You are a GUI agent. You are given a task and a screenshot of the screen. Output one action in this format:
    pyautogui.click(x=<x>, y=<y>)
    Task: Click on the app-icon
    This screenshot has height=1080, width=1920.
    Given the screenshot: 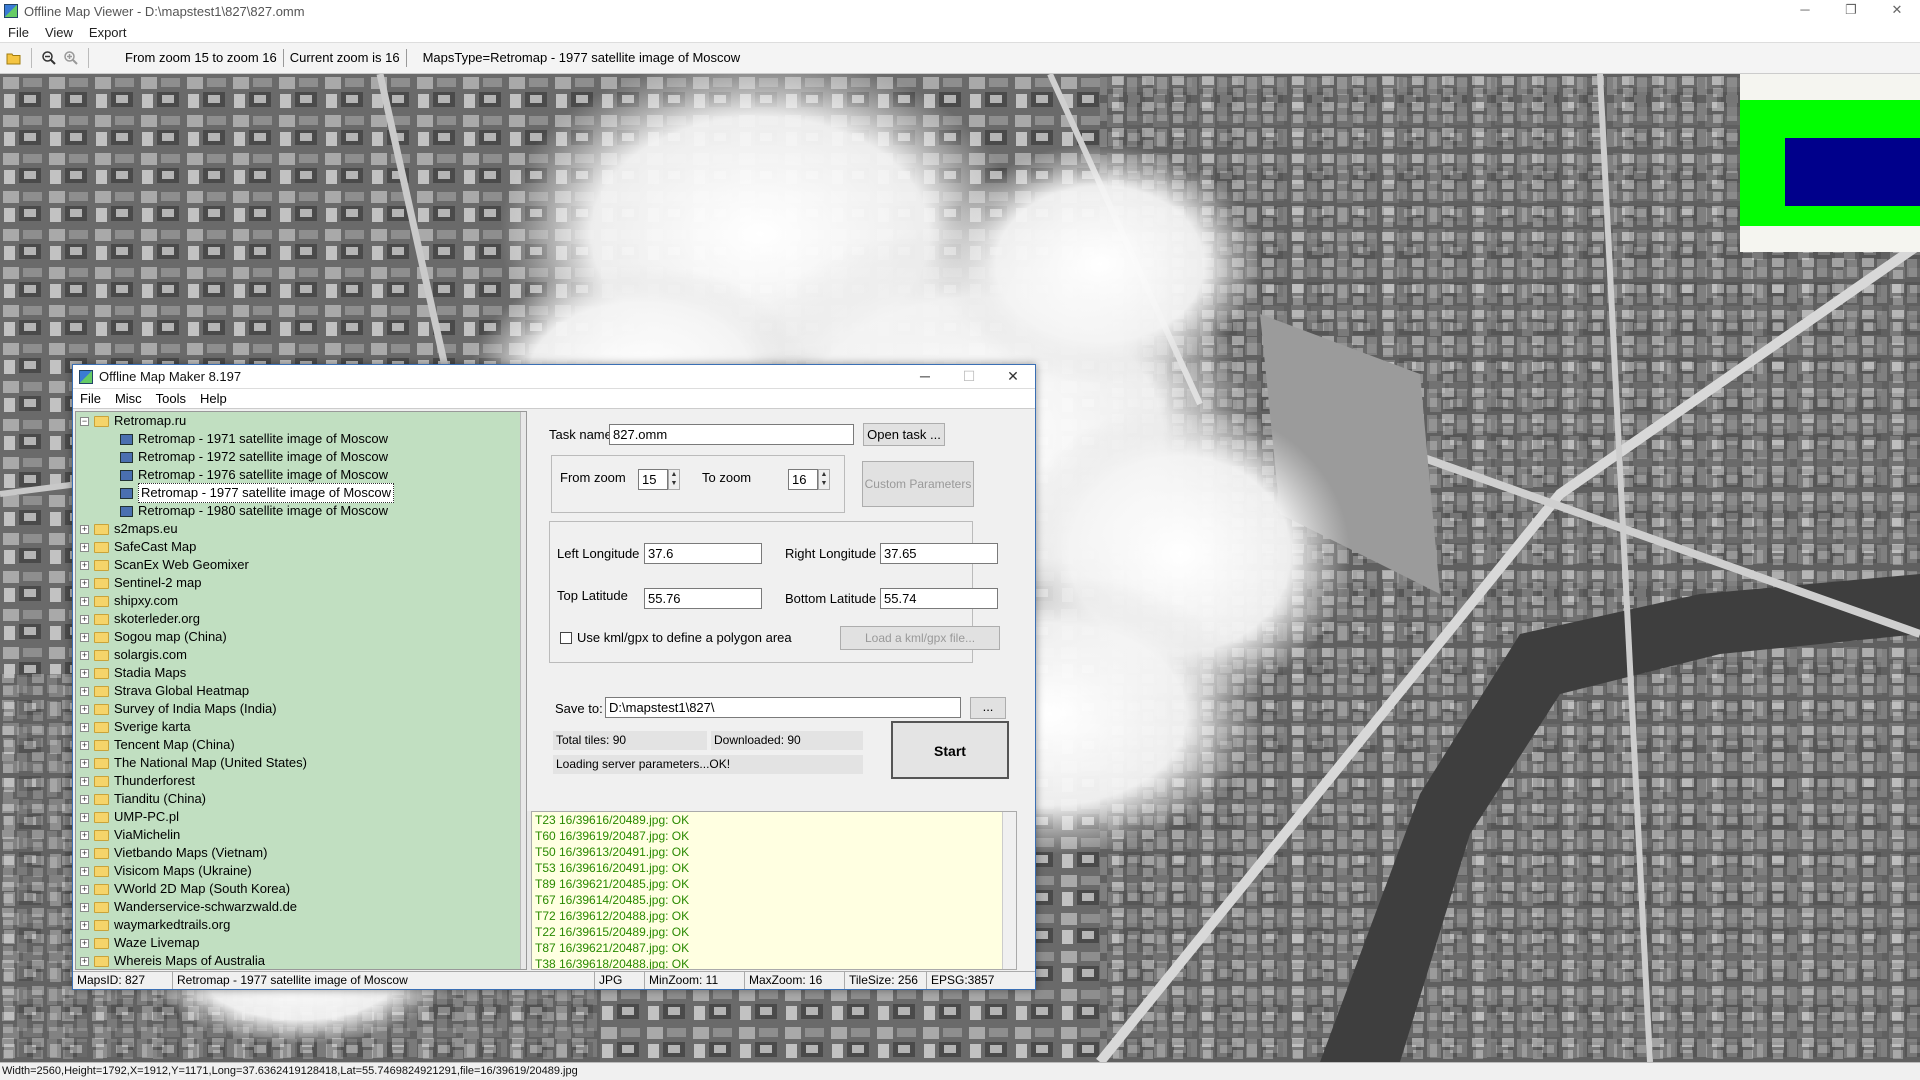 What is the action you would take?
    pyautogui.click(x=11, y=11)
    